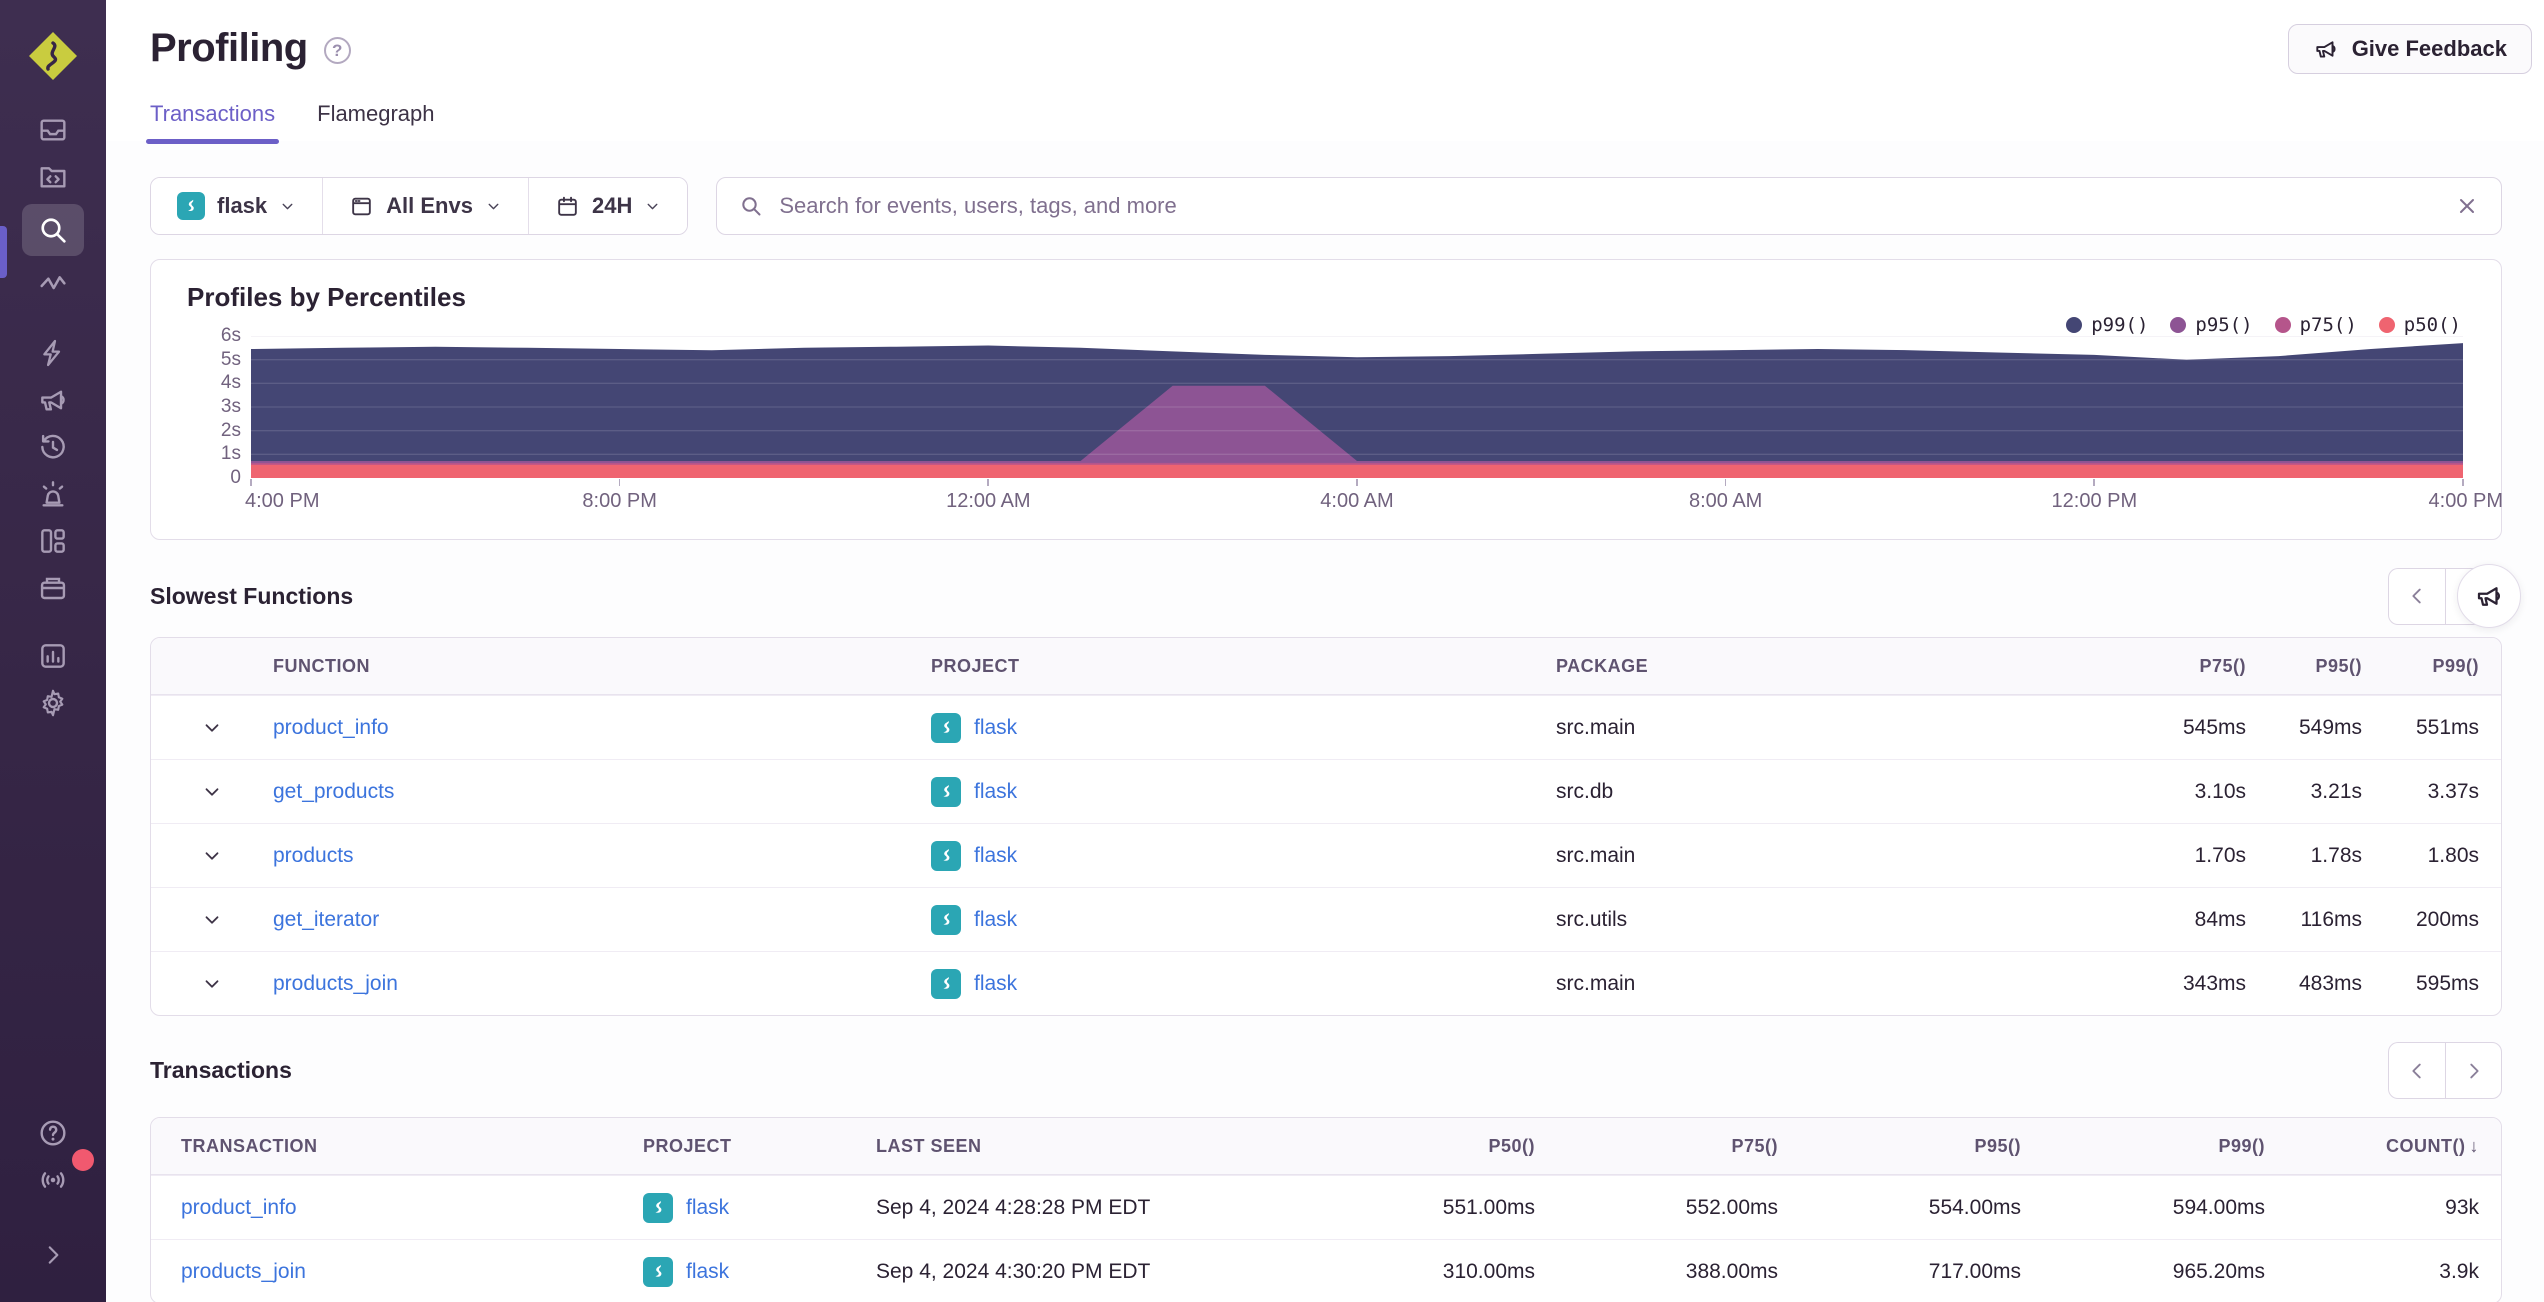 Image resolution: width=2544 pixels, height=1302 pixels. I want to click on y-axis-tick: 5s, so click(230, 359).